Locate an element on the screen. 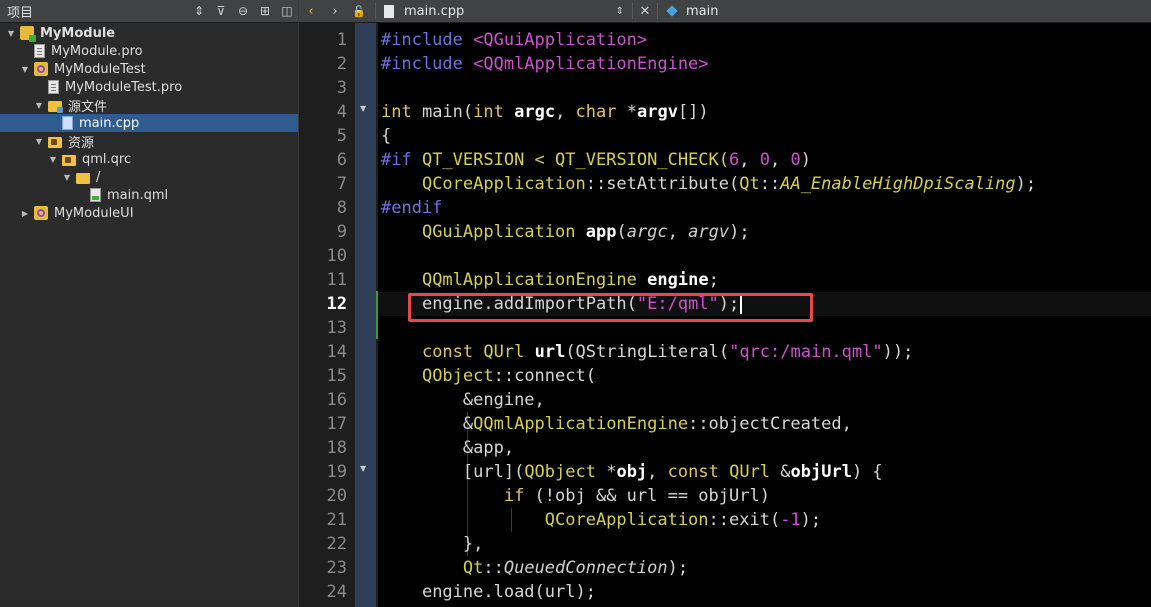 Image resolution: width=1151 pixels, height=607 pixels. symbol-combo: main is located at coordinates (692, 11).